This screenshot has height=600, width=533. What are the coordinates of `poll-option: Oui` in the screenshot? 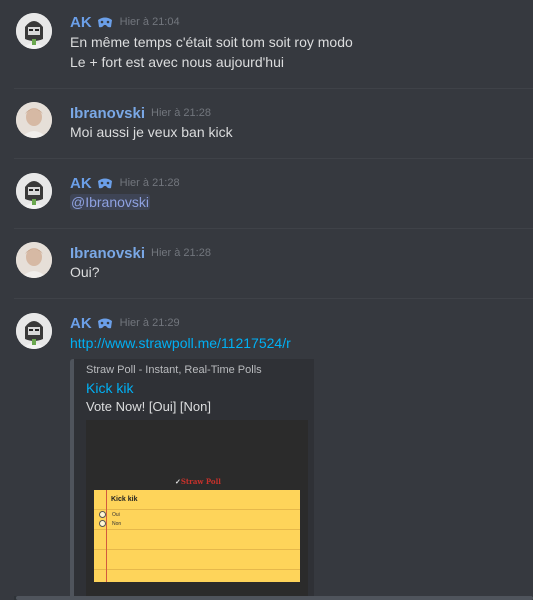 It's located at (109, 514).